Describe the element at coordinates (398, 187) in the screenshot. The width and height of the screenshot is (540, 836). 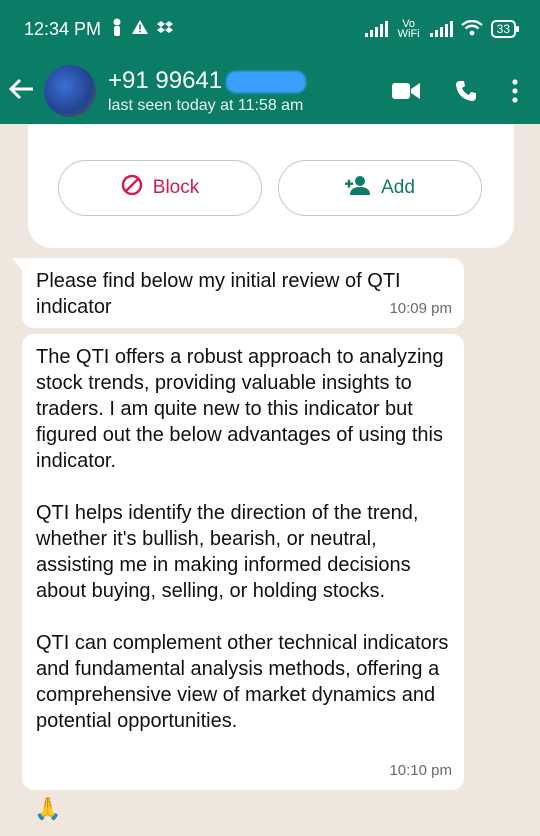
I see `add-label: Add` at that location.